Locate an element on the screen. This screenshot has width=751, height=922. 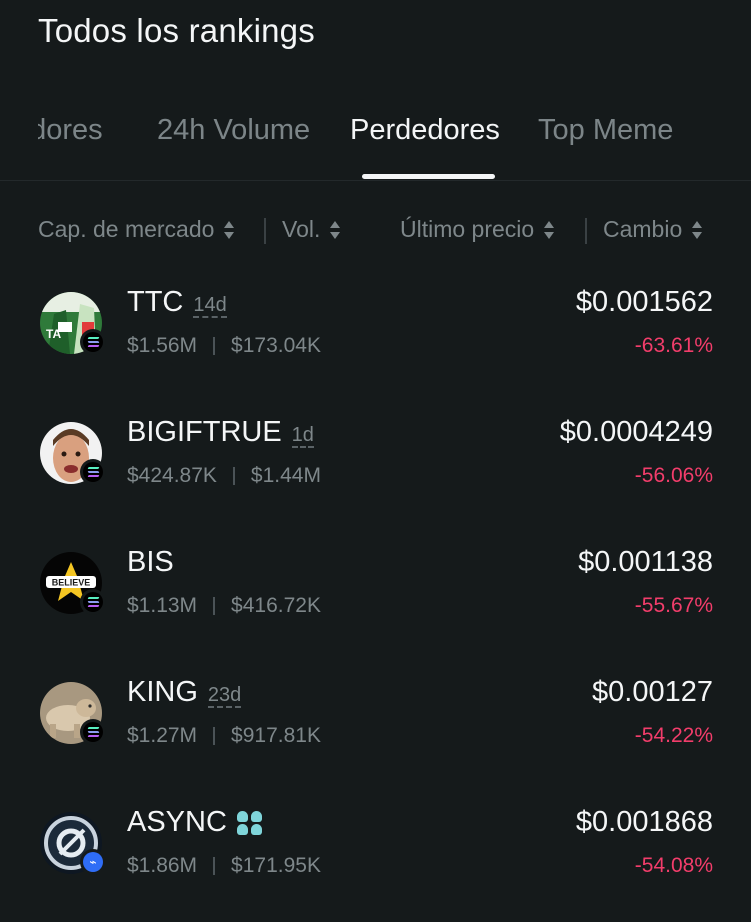
change-value: -55.67% is located at coordinates (673, 605).